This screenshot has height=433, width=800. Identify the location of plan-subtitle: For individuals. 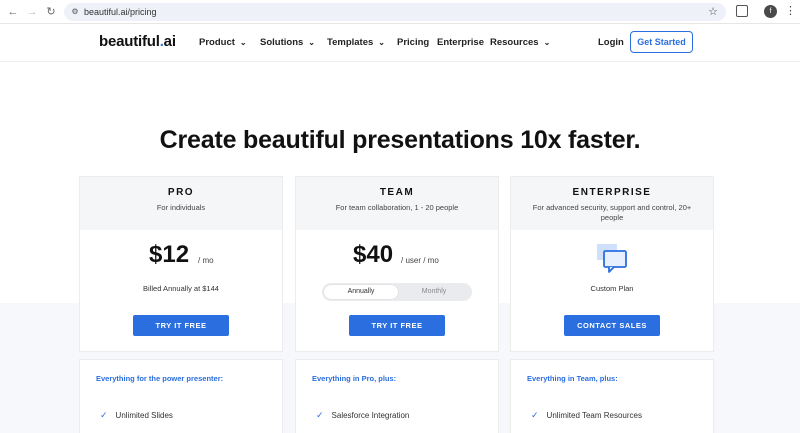
(181, 207).